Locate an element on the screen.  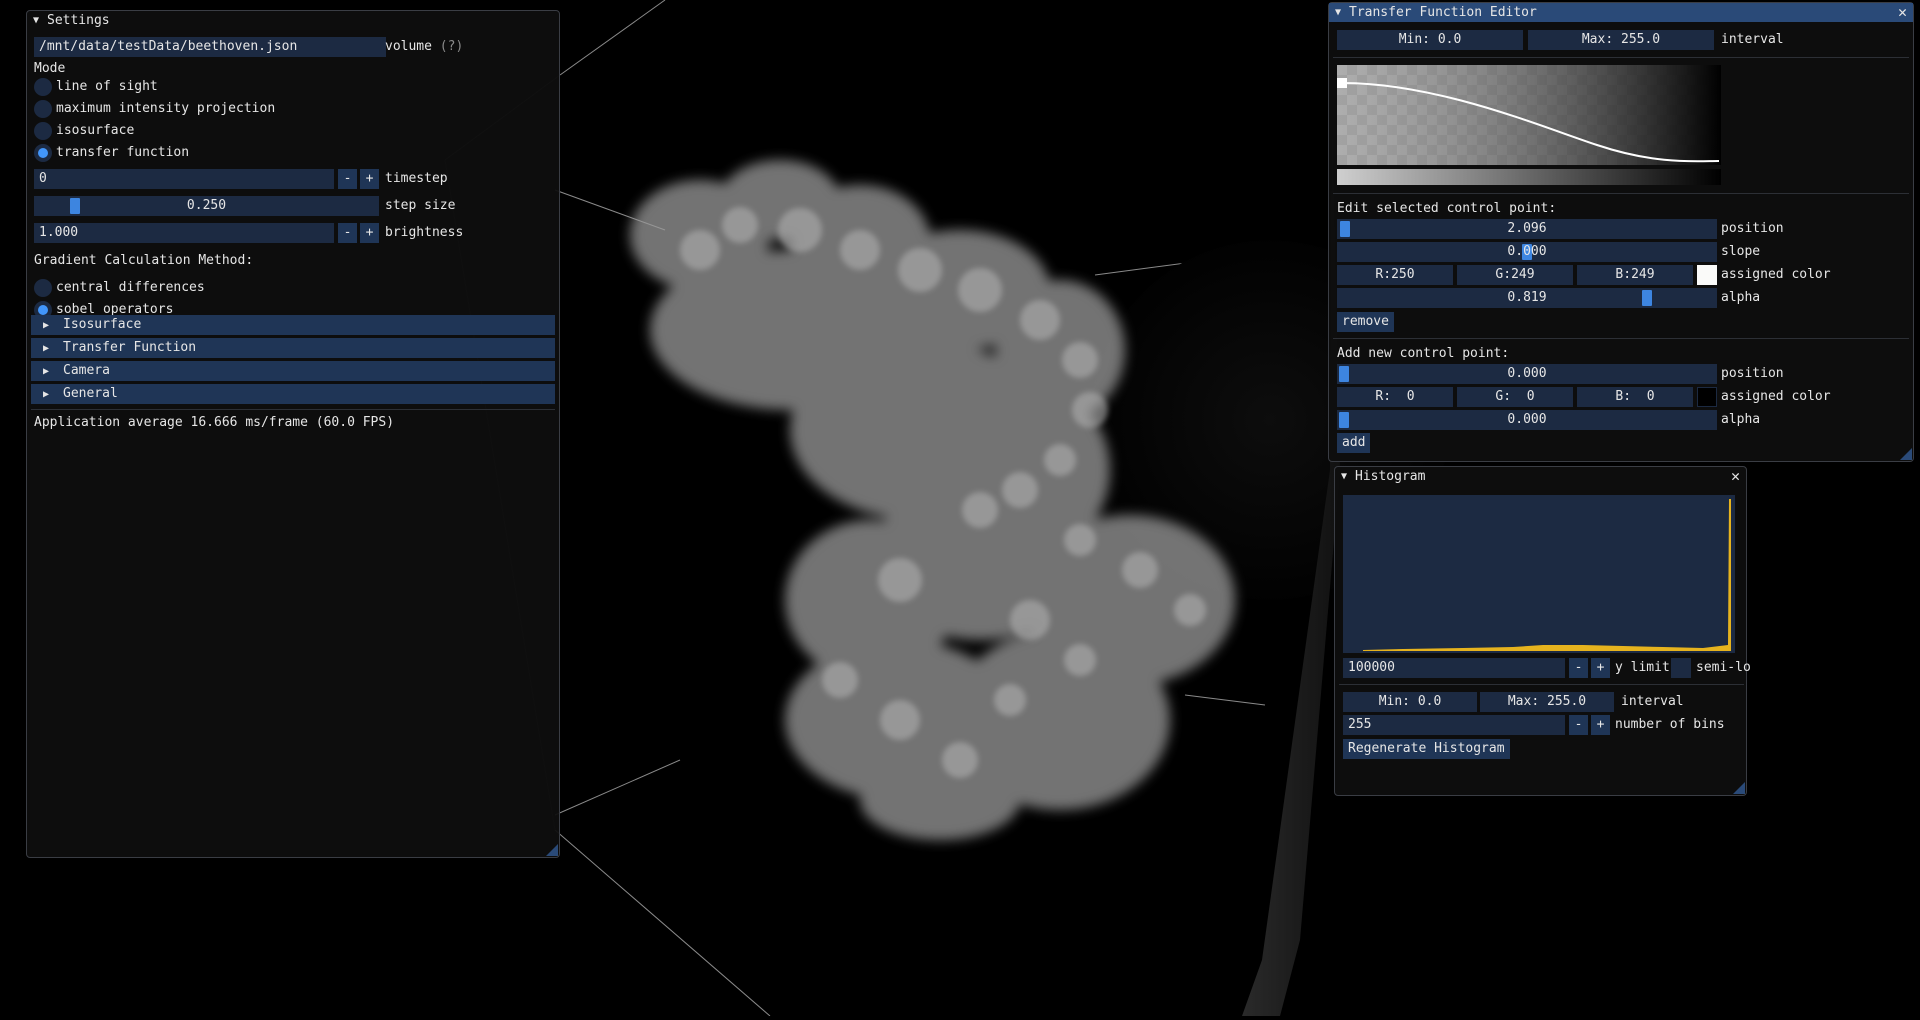
tf-color-bar is located at coordinates (1529, 177).